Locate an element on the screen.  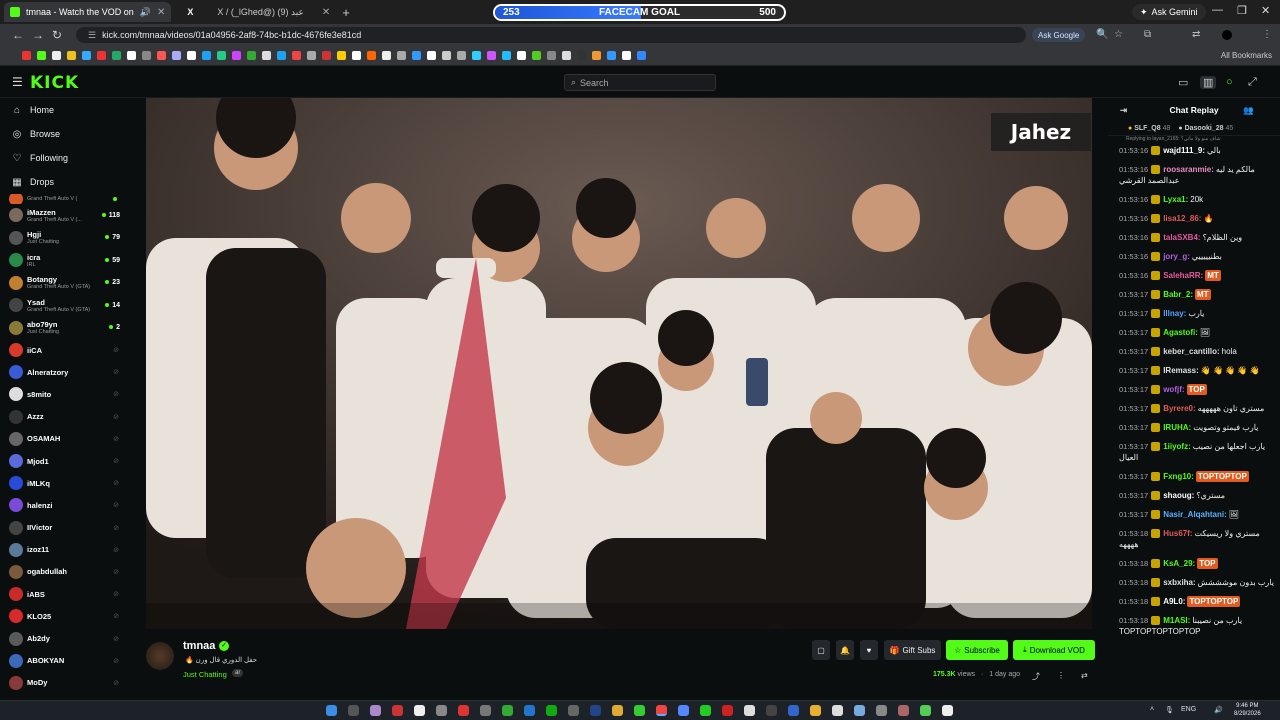
share-icon: ⤴ is located at coordinates (1036, 676).